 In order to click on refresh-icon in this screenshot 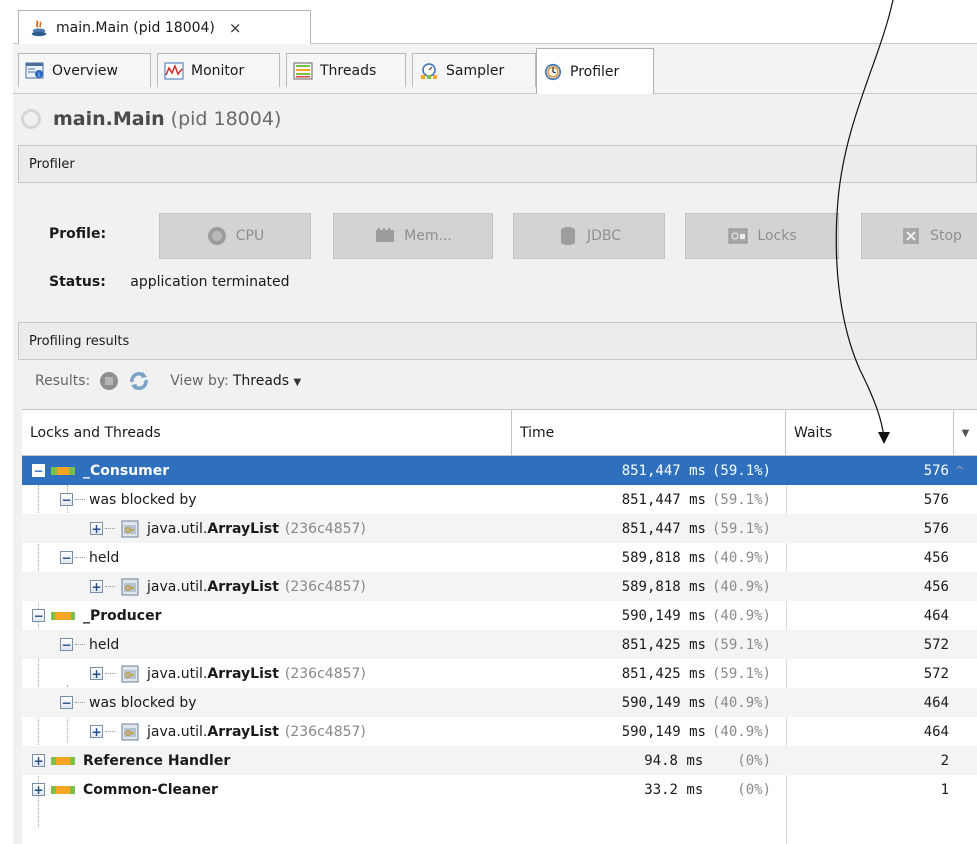, I will do `click(139, 381)`.